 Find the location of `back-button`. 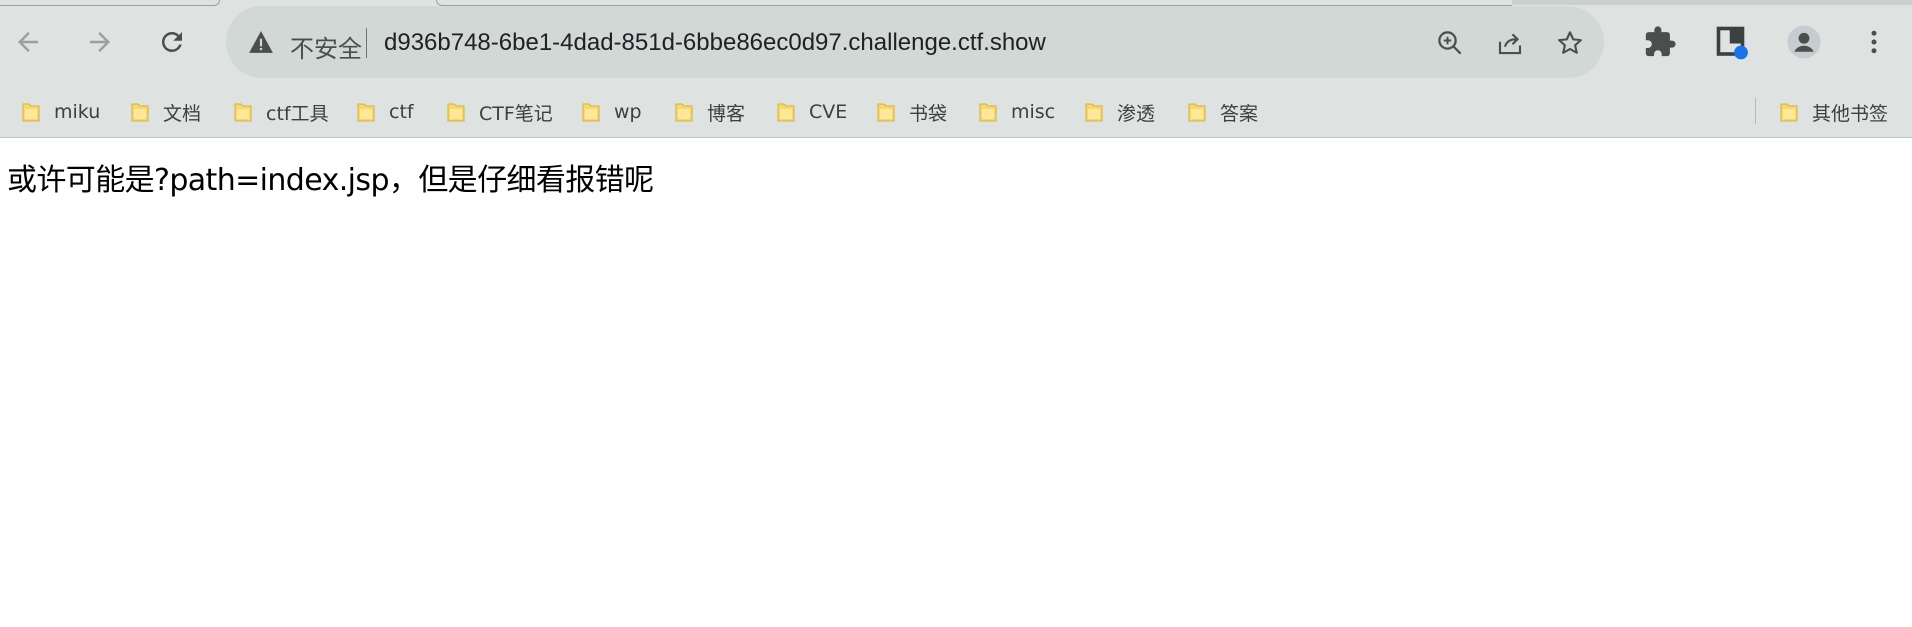

back-button is located at coordinates (28, 42).